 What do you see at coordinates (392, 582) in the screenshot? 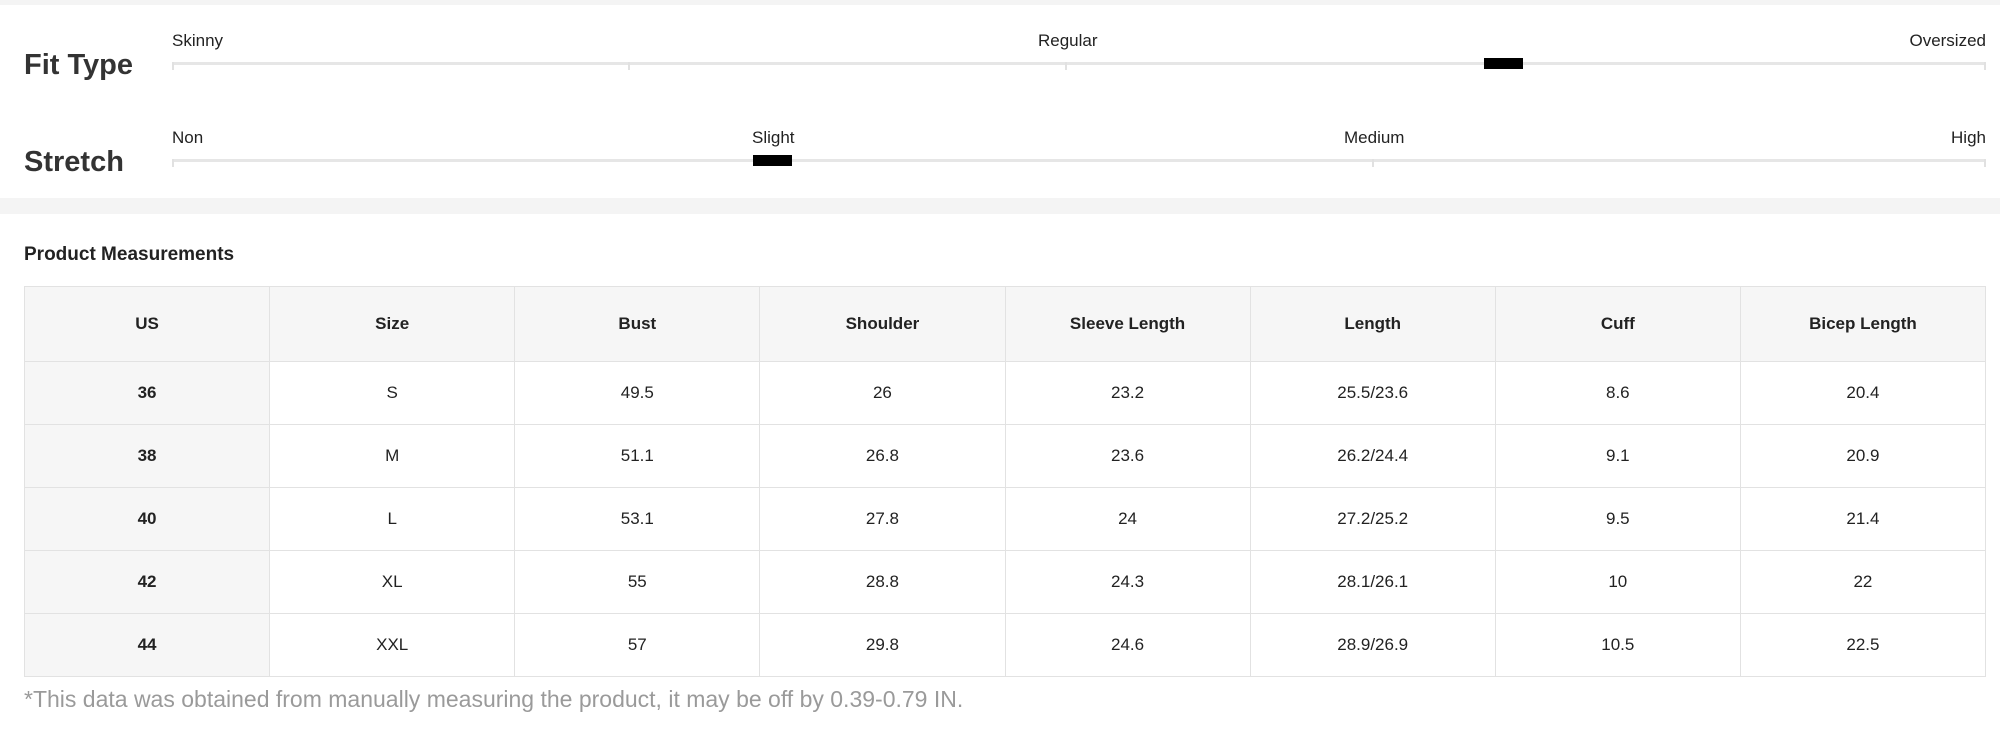
I see `table-cell: XL` at bounding box center [392, 582].